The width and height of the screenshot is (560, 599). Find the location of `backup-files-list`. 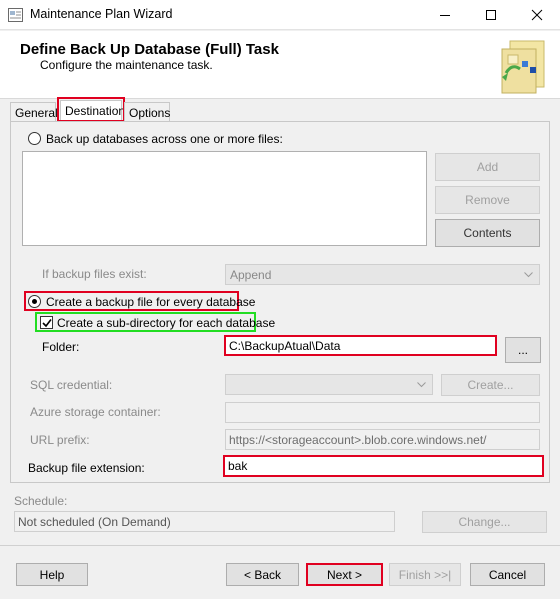

backup-files-list is located at coordinates (224, 198).